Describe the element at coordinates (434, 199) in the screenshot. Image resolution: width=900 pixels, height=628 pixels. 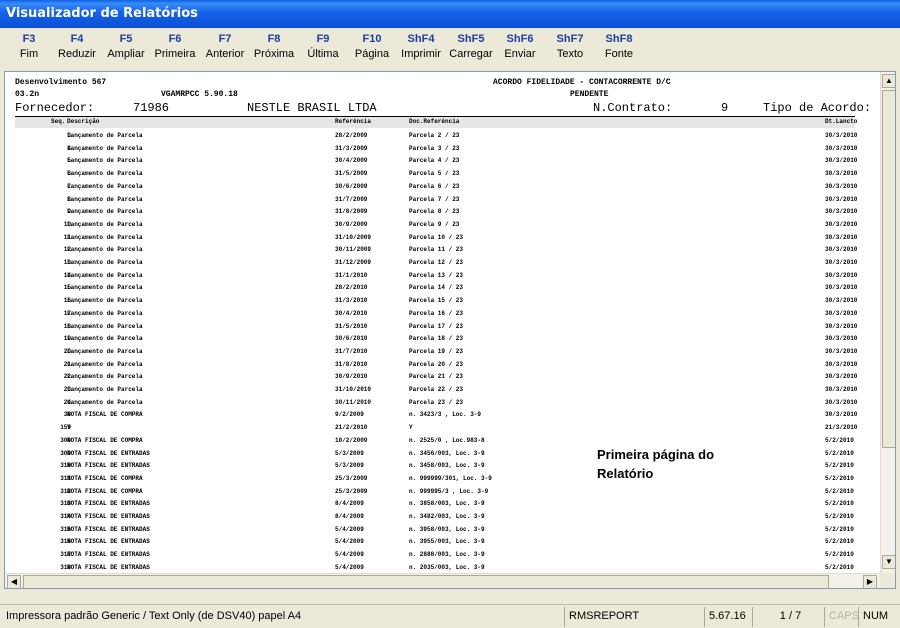
I see `cell-doc: Parcela 7 / 23` at that location.